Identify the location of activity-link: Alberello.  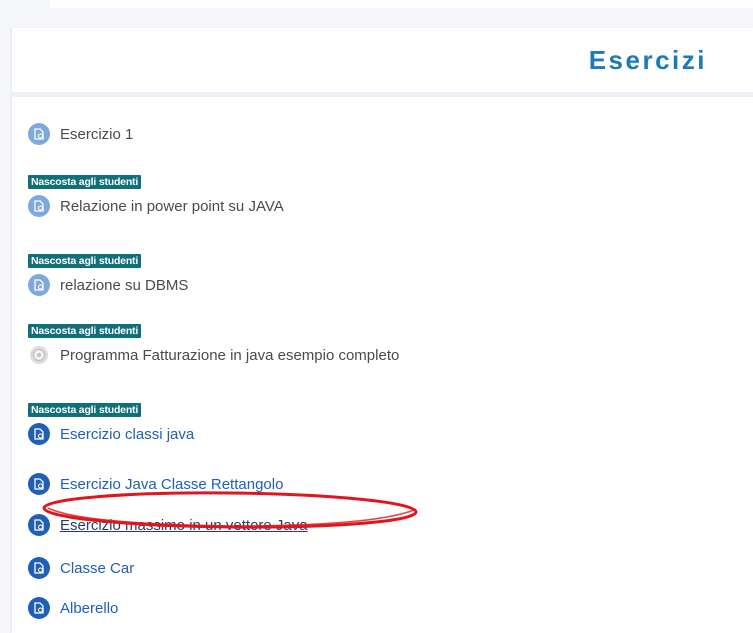
(89, 608).